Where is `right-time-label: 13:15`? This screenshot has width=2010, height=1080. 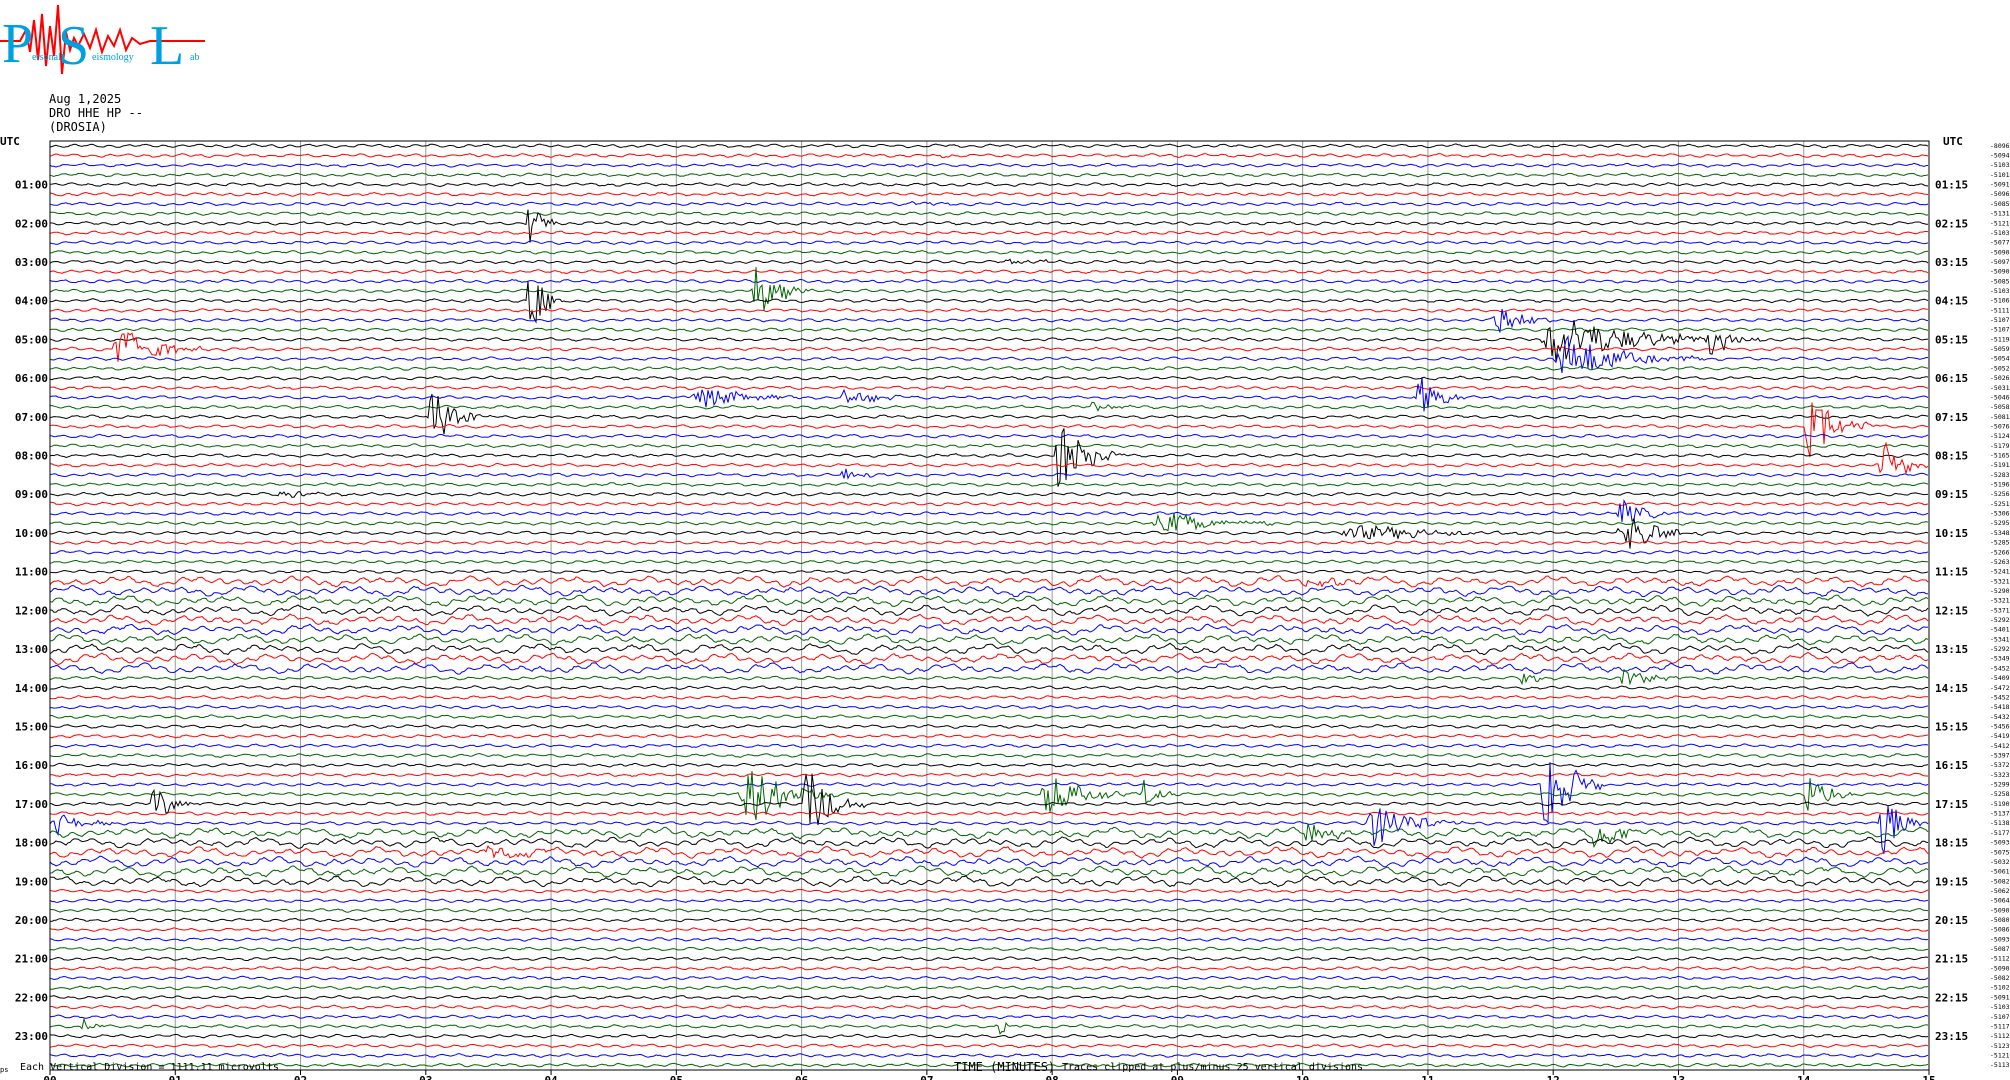
right-time-label: 13:15 is located at coordinates (1951, 649).